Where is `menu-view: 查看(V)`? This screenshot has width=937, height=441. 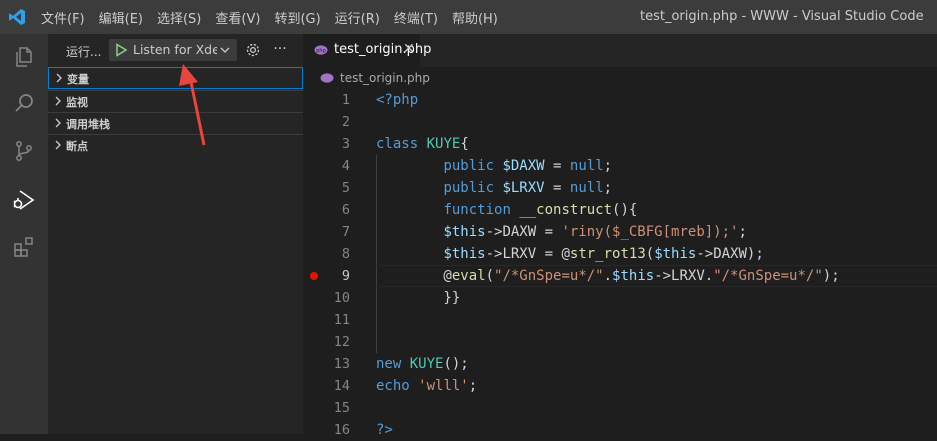 menu-view: 查看(V) is located at coordinates (237, 17).